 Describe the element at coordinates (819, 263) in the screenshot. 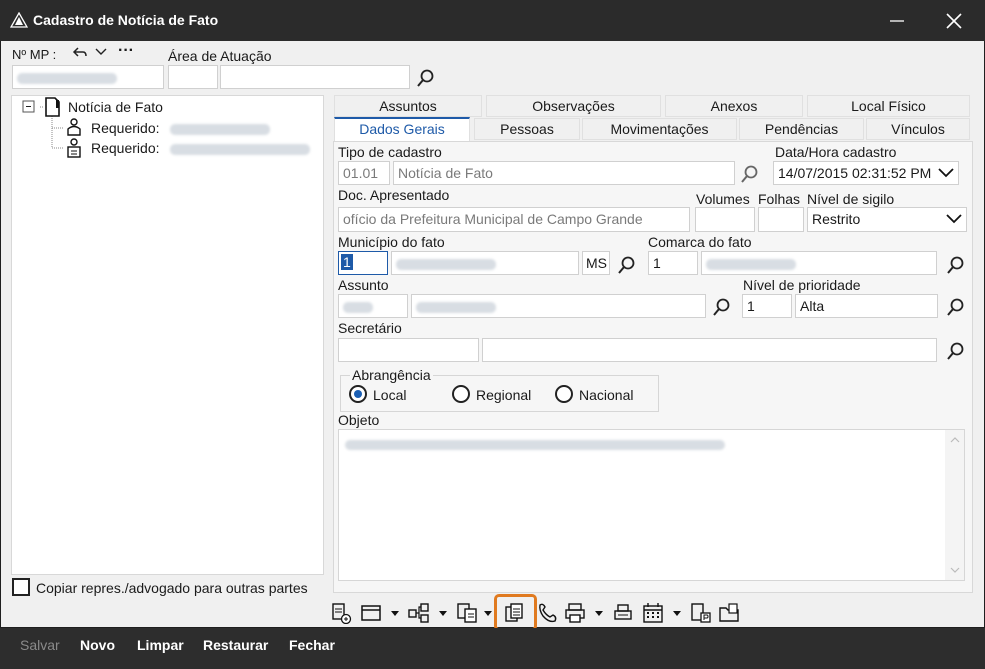

I see `comarca-name-input` at that location.